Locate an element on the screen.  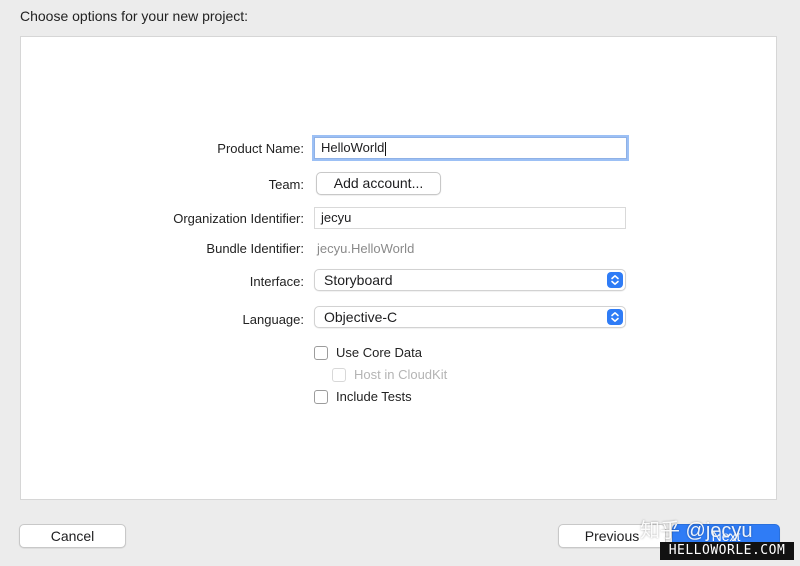
language-label: Language: is located at coordinates (273, 319).